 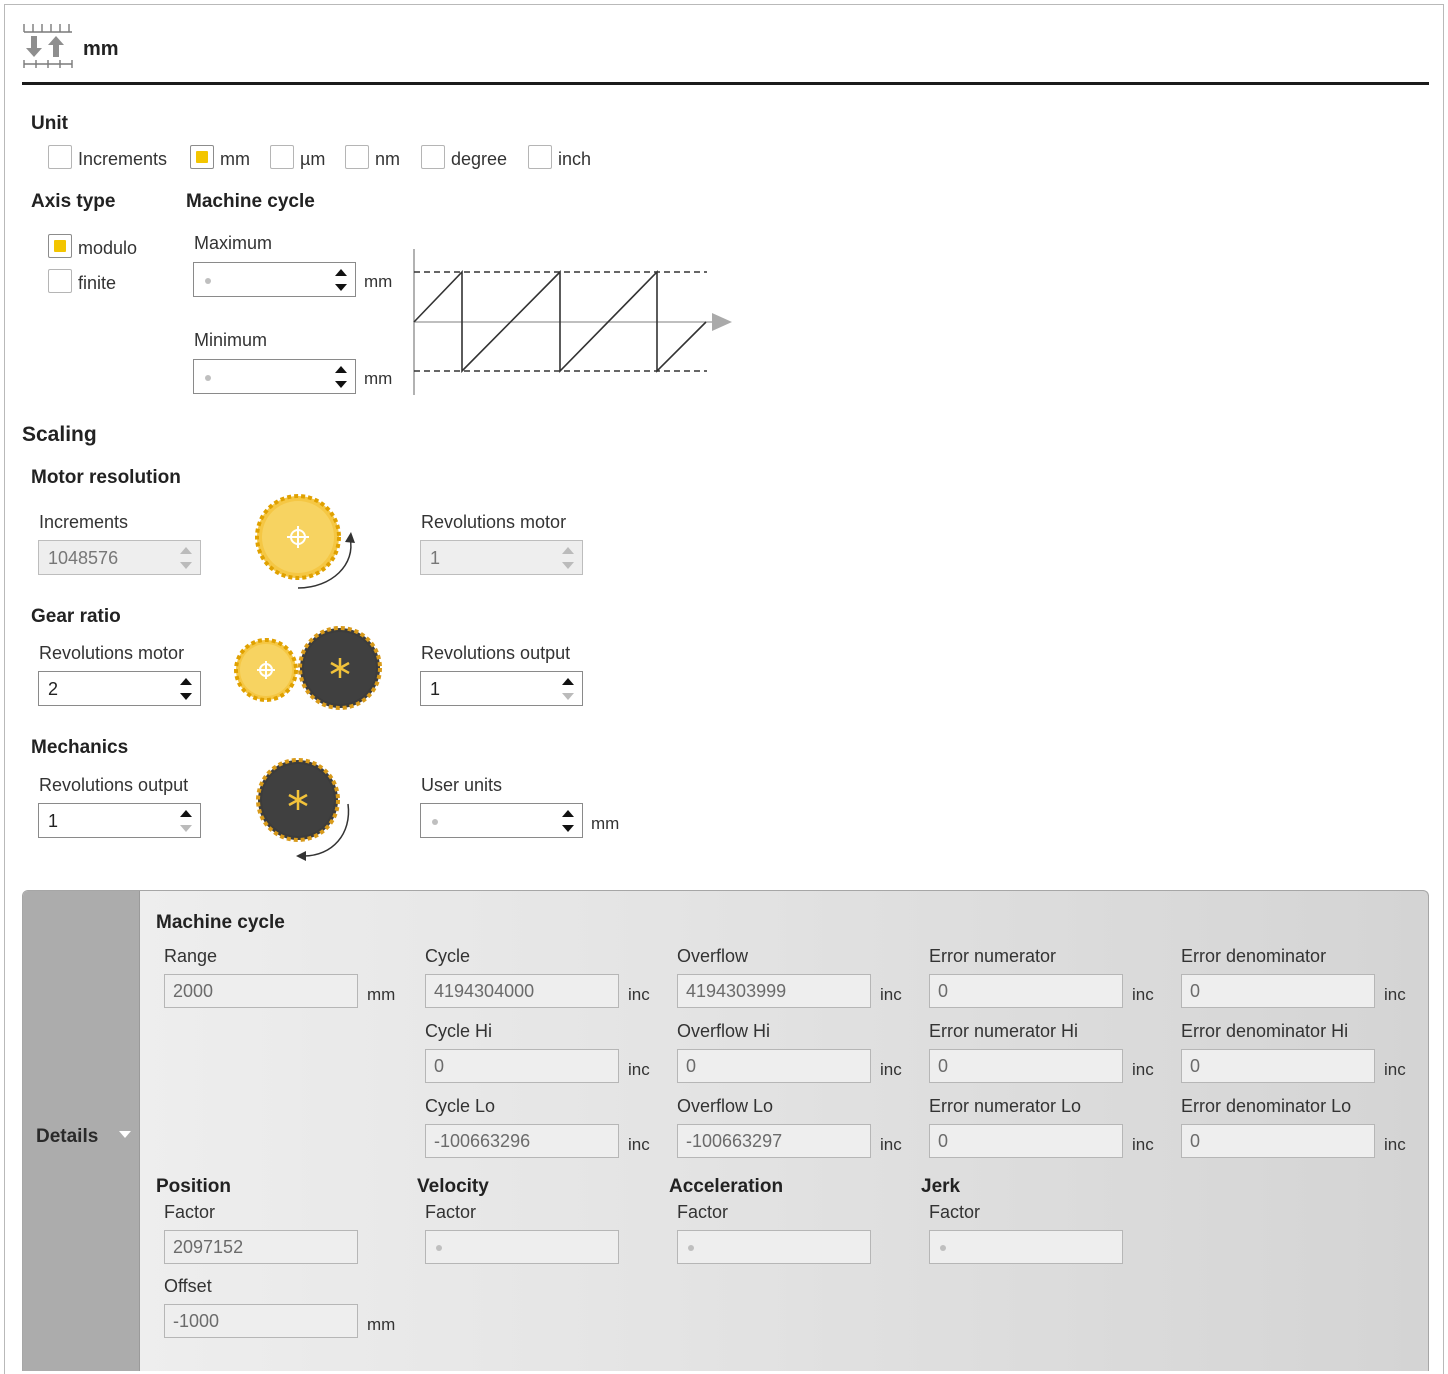 What do you see at coordinates (191, 956) in the screenshot?
I see `range-label: Range` at bounding box center [191, 956].